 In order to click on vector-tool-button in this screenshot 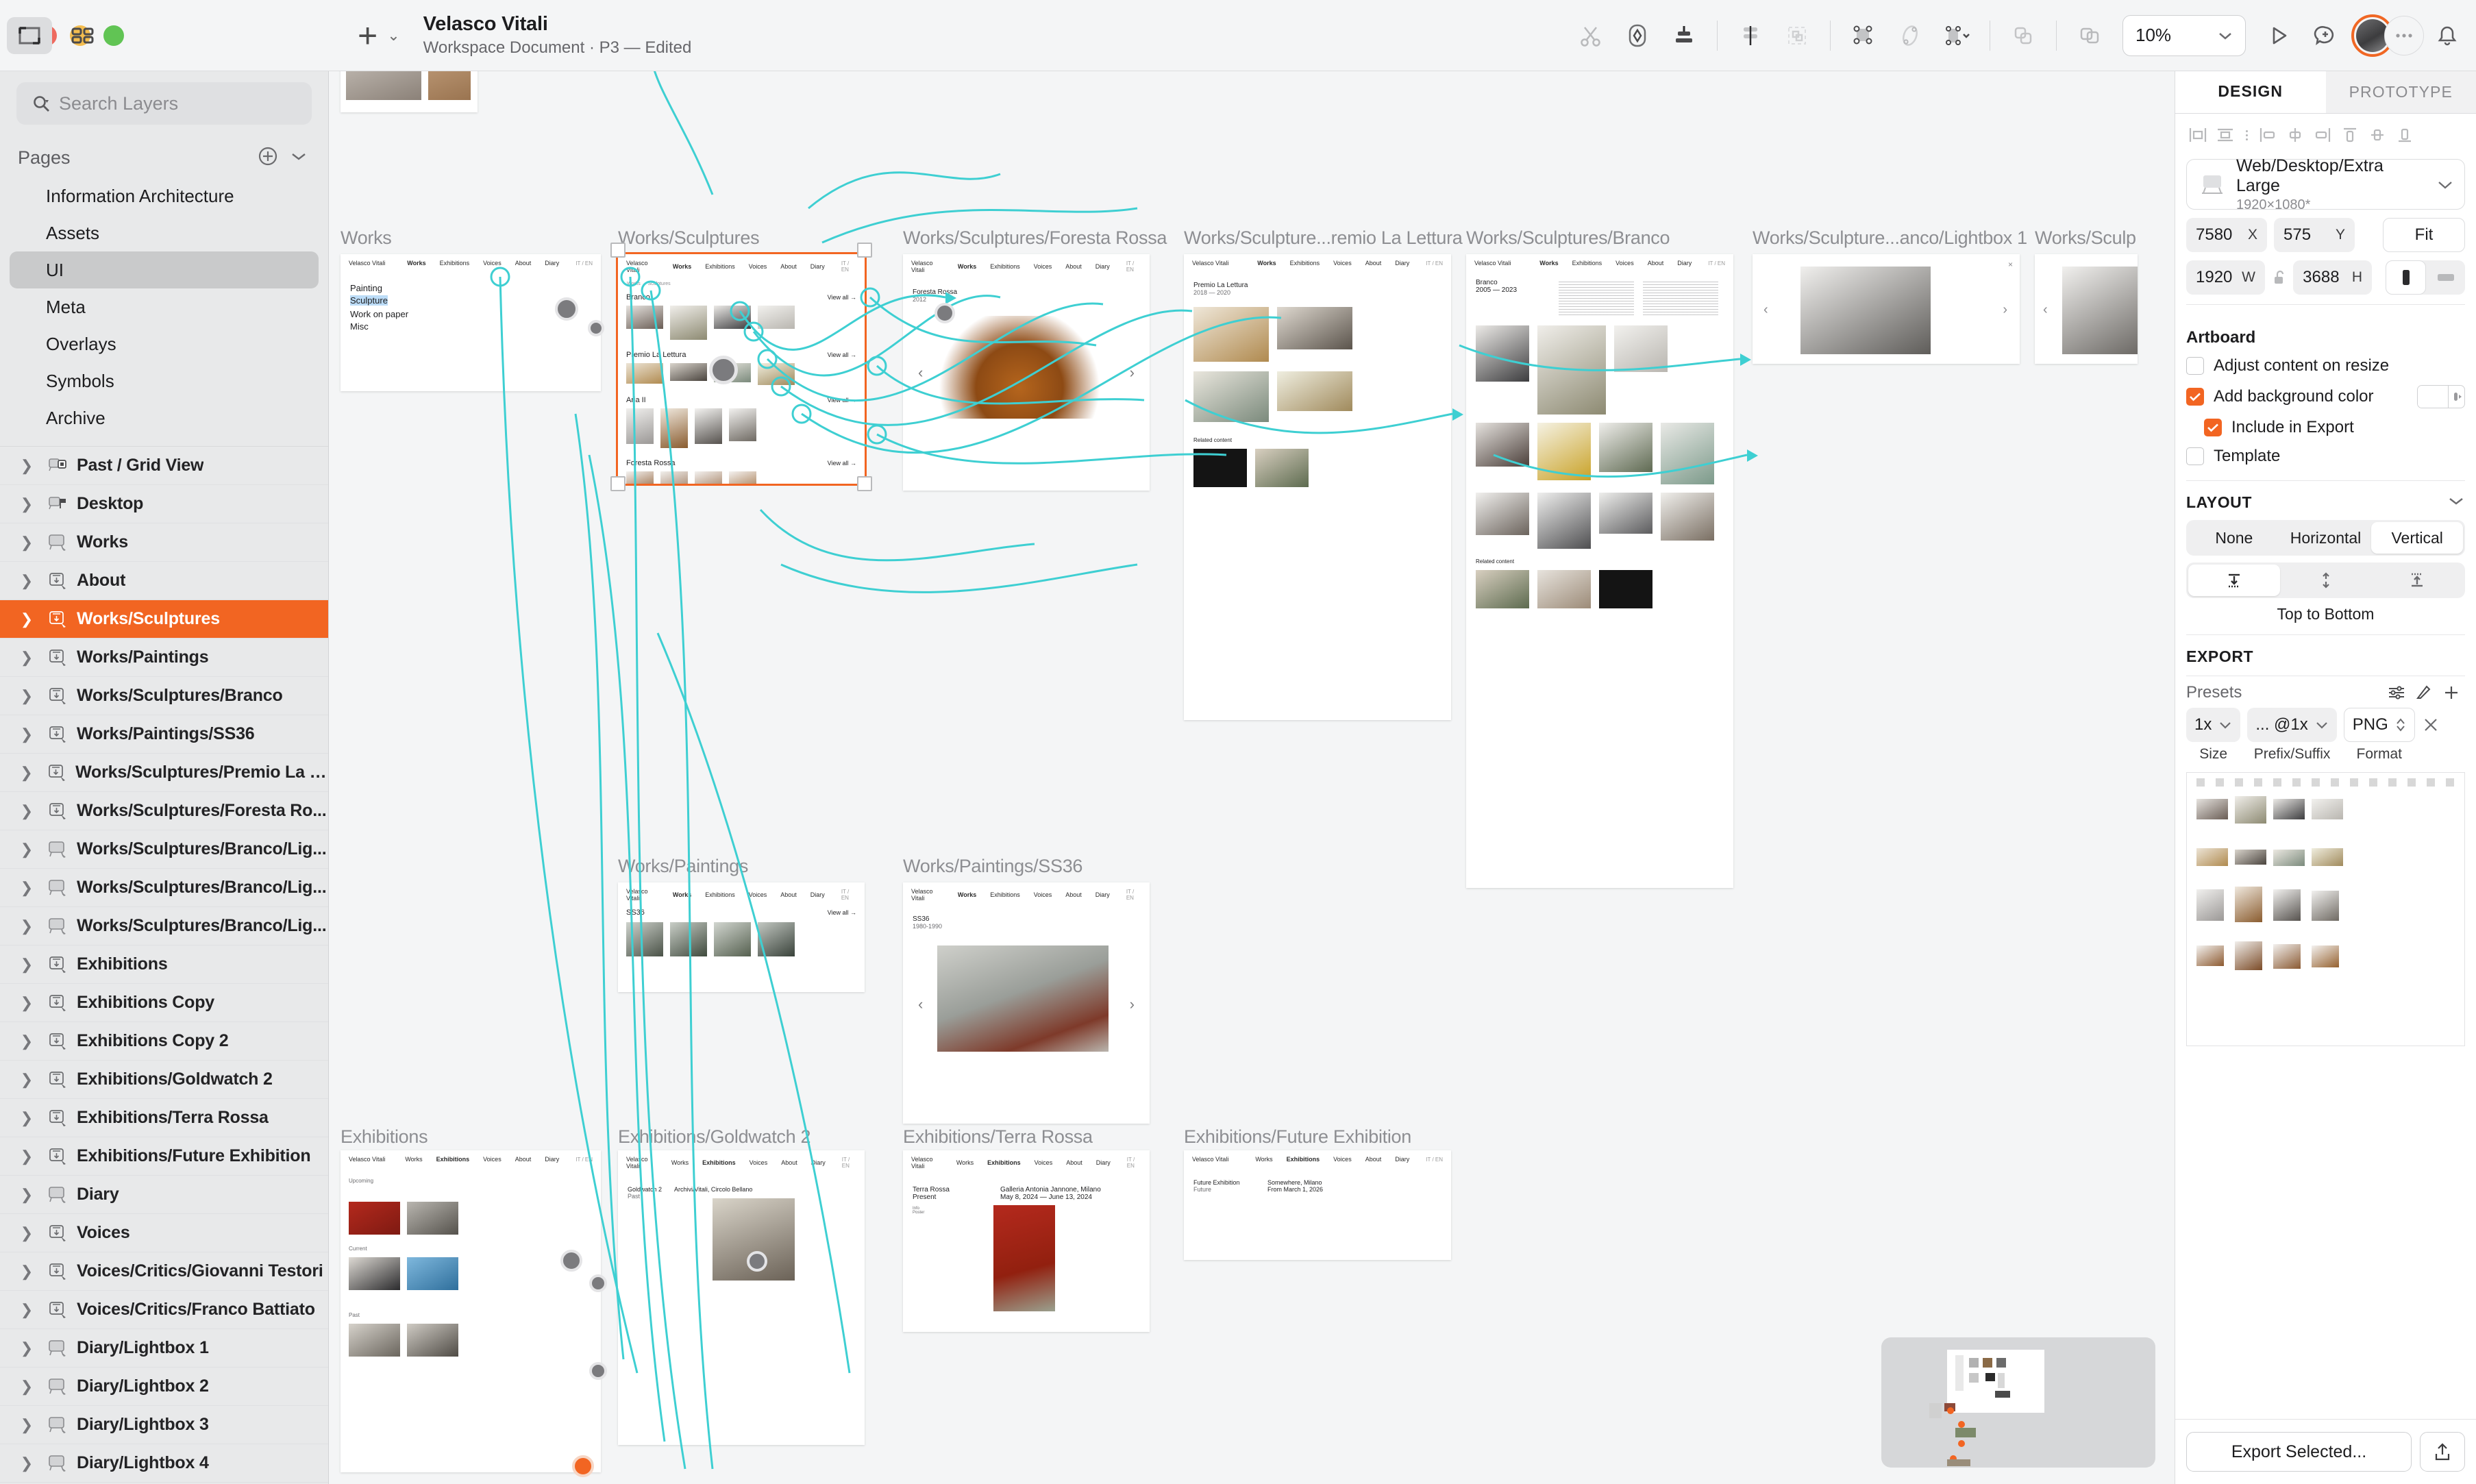, I will do `click(1637, 35)`.